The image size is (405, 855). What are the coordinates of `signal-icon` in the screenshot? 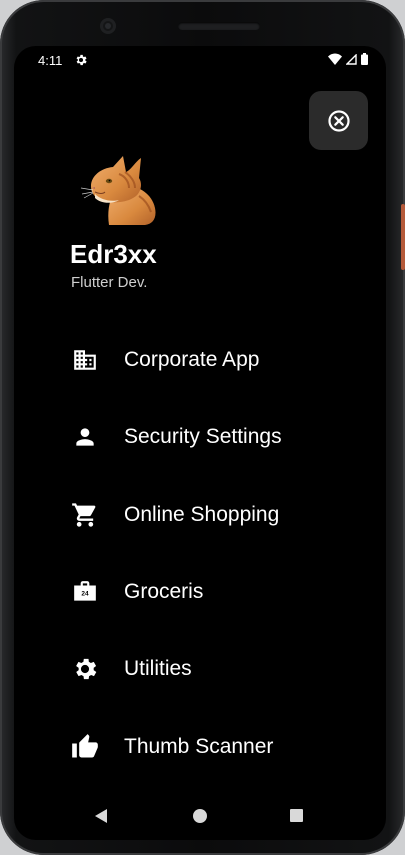 It's located at (351, 59).